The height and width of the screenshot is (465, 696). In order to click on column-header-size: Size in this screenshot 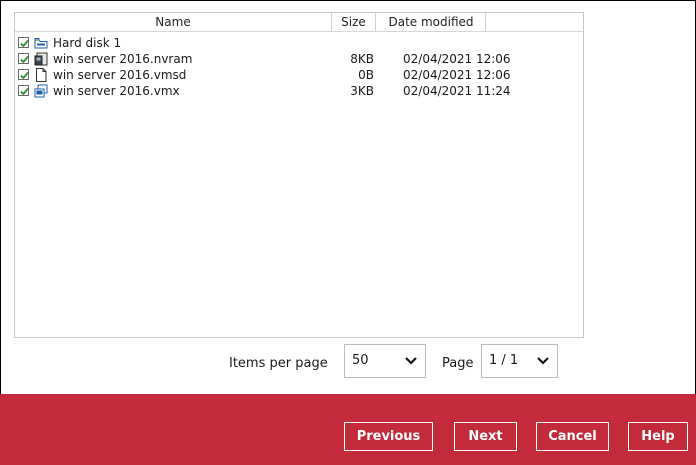, I will do `click(353, 22)`.